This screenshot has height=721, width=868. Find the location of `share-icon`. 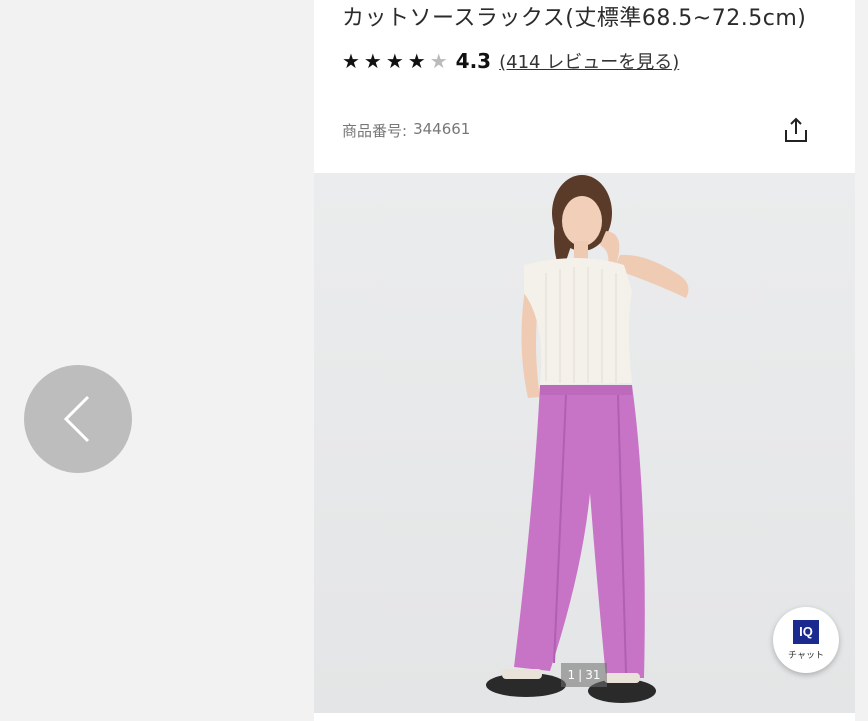

share-icon is located at coordinates (796, 130).